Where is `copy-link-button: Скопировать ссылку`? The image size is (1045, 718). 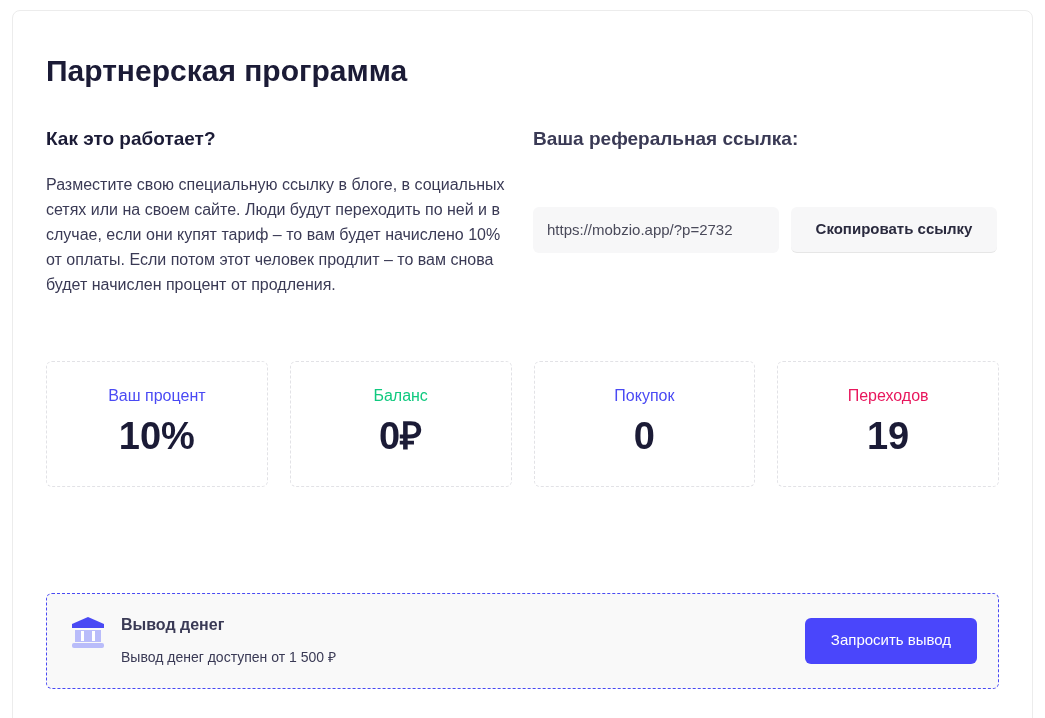 copy-link-button: Скопировать ссылку is located at coordinates (894, 229).